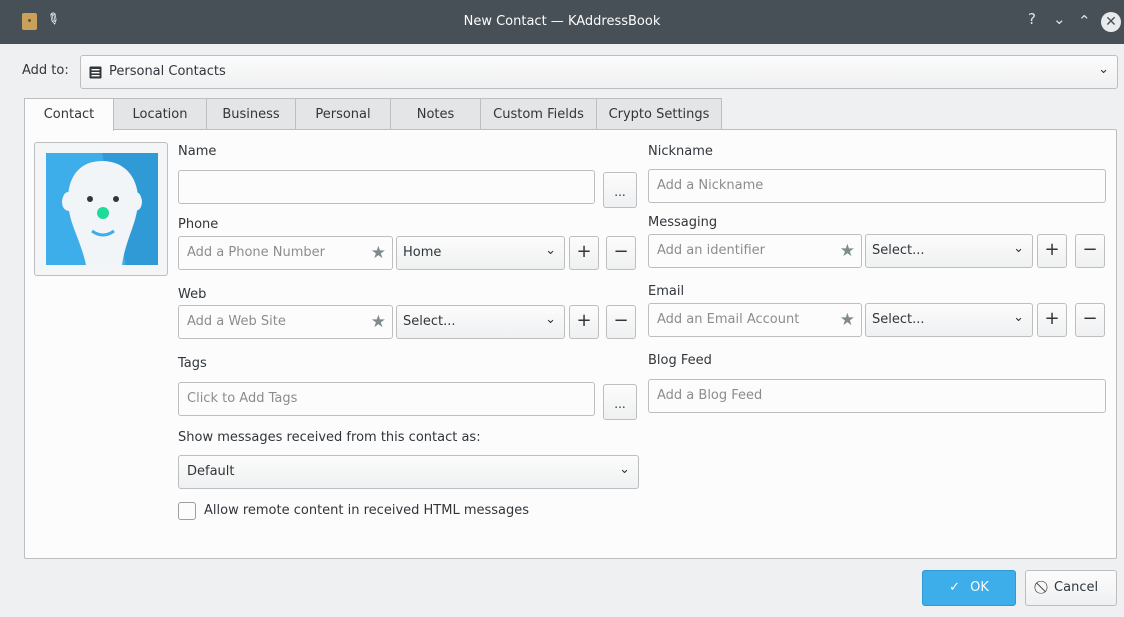 Image resolution: width=1124 pixels, height=617 pixels. I want to click on nickname-placeholder: Add a Nickname, so click(710, 185).